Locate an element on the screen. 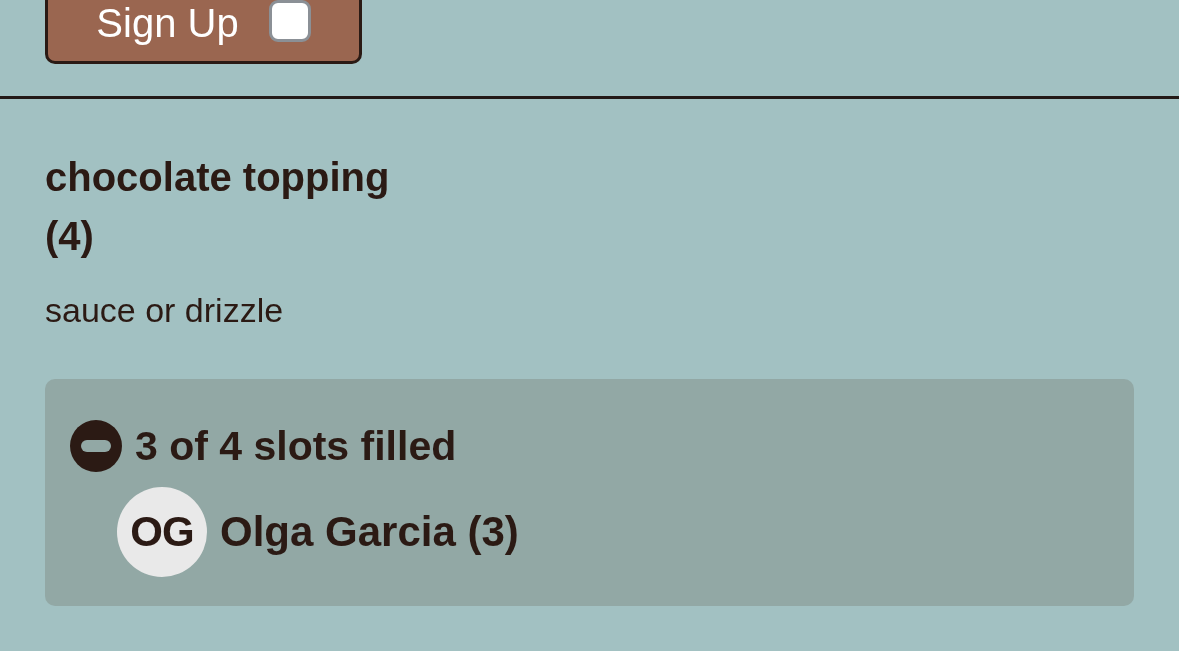 This screenshot has height=651, width=1179. checkbox-icon is located at coordinates (289, 21).